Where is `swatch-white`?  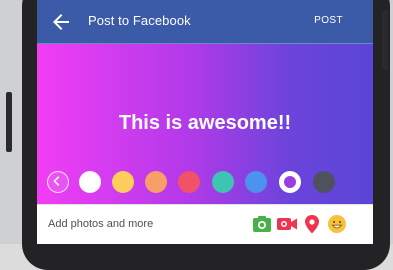
swatch-white is located at coordinates (90, 182).